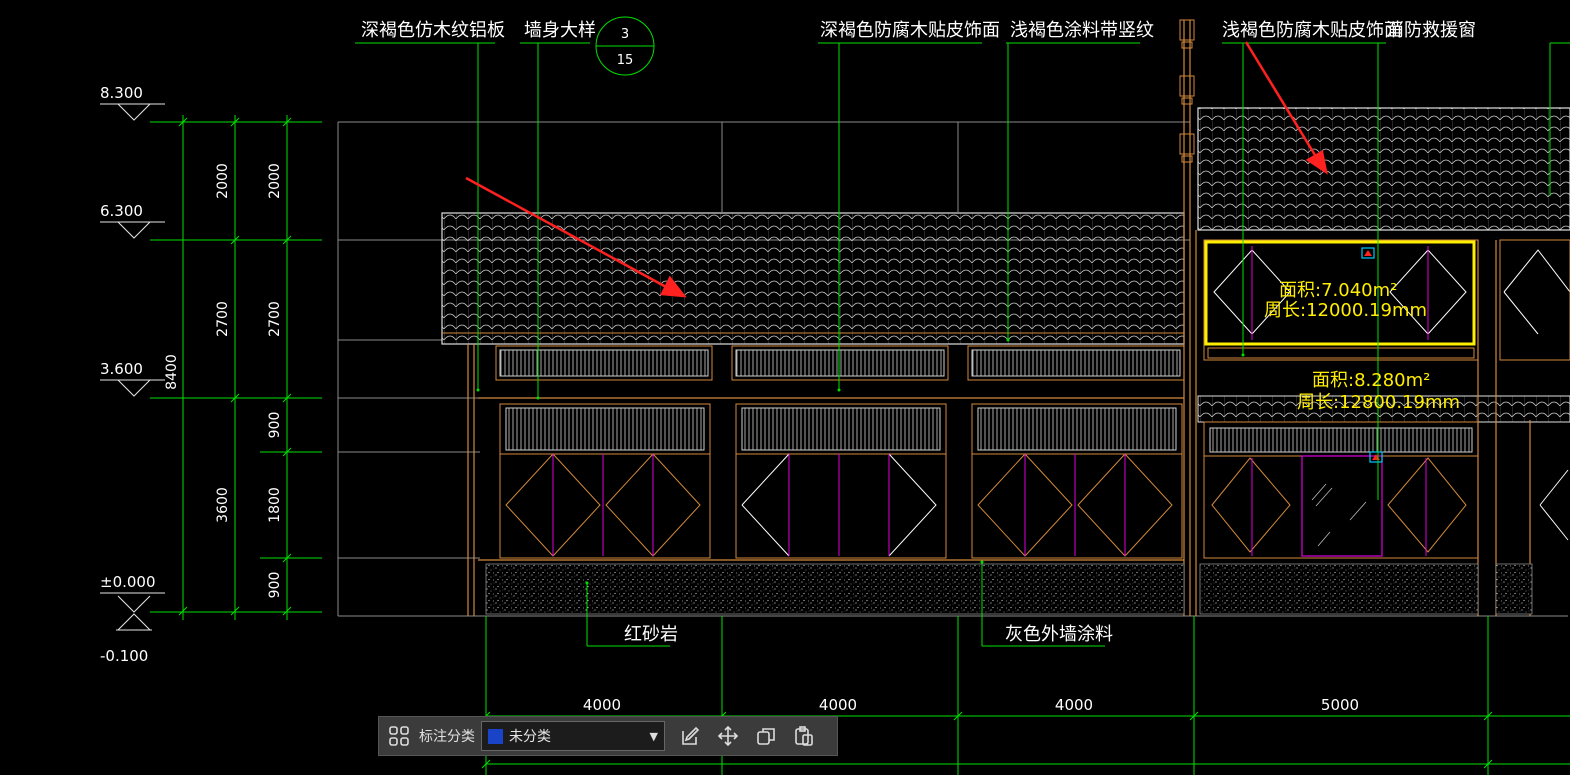 The height and width of the screenshot is (775, 1570). What do you see at coordinates (602, 705) in the screenshot?
I see `bay-dim-1: 4000` at bounding box center [602, 705].